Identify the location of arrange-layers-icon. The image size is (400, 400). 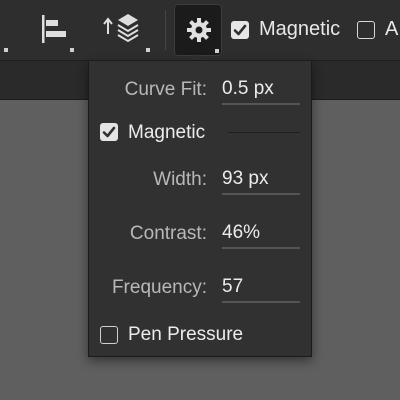
(122, 30).